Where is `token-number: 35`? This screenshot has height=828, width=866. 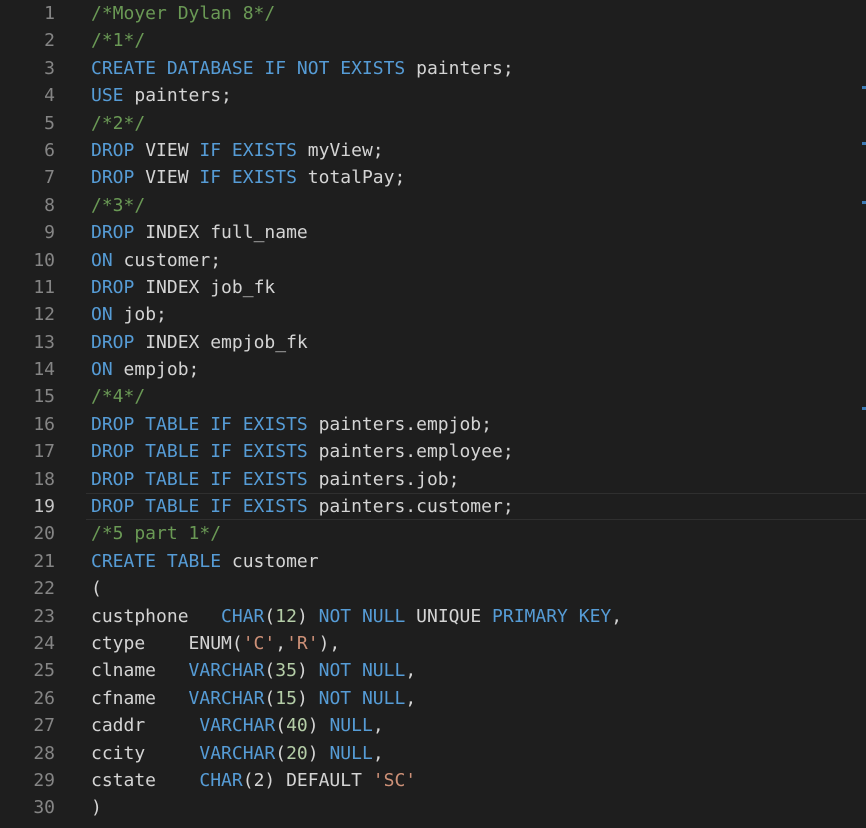 token-number: 35 is located at coordinates (286, 671).